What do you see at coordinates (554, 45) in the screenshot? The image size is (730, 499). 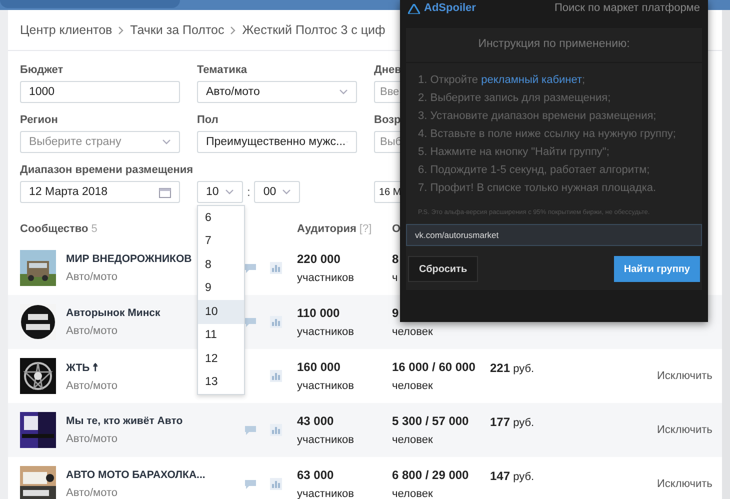 I see `instruction-title: Инструкция по применению:` at bounding box center [554, 45].